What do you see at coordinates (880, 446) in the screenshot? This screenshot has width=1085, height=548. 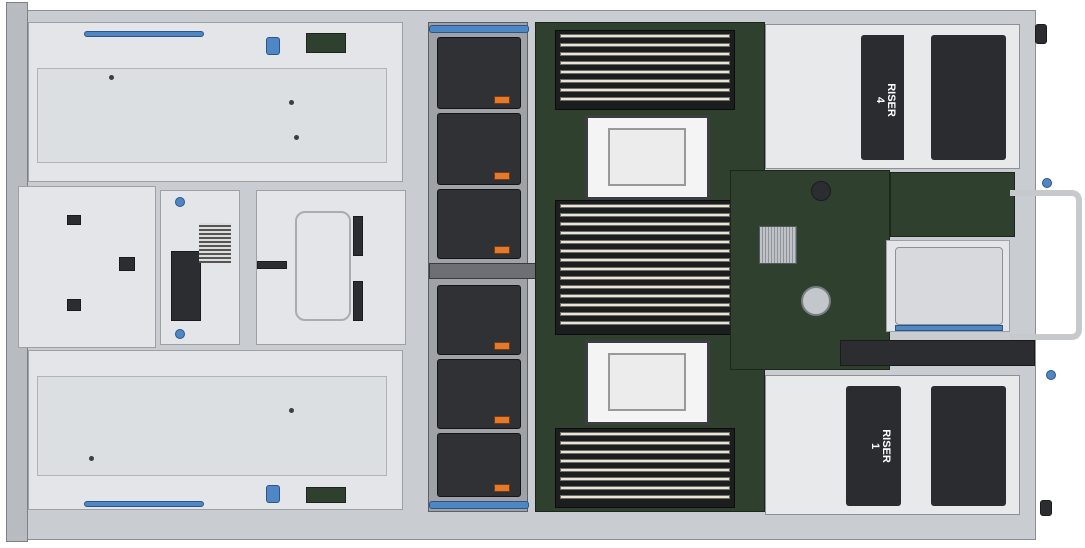 I see `riser-1-label: RISER 1` at bounding box center [880, 446].